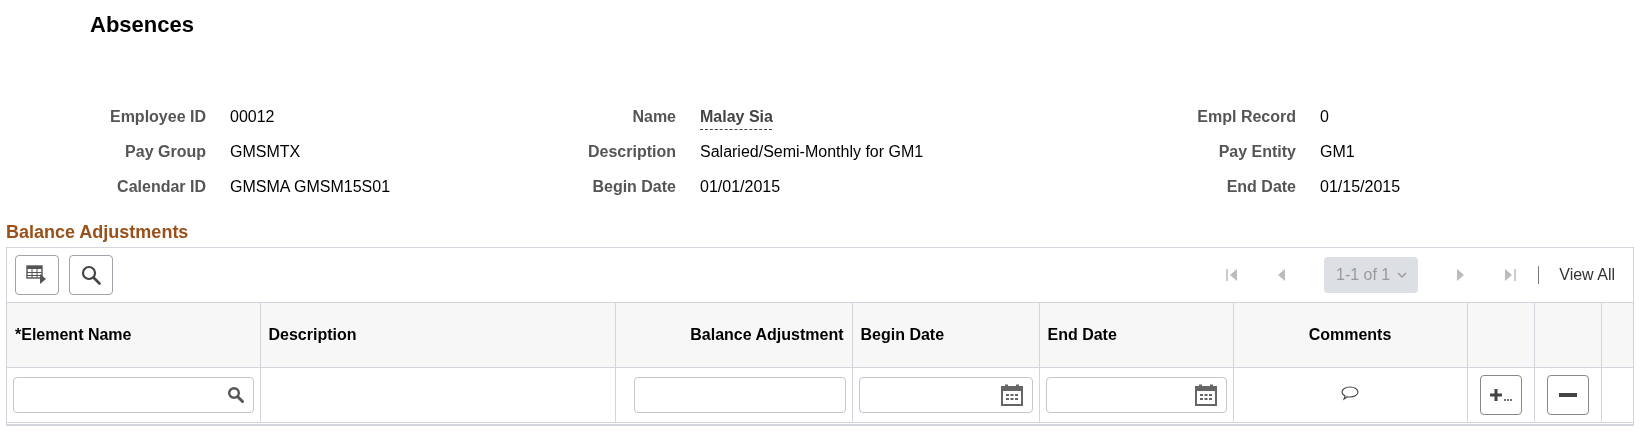 This screenshot has width=1648, height=447. Describe the element at coordinates (266, 152) in the screenshot. I see `field-value: GMSMTX` at that location.